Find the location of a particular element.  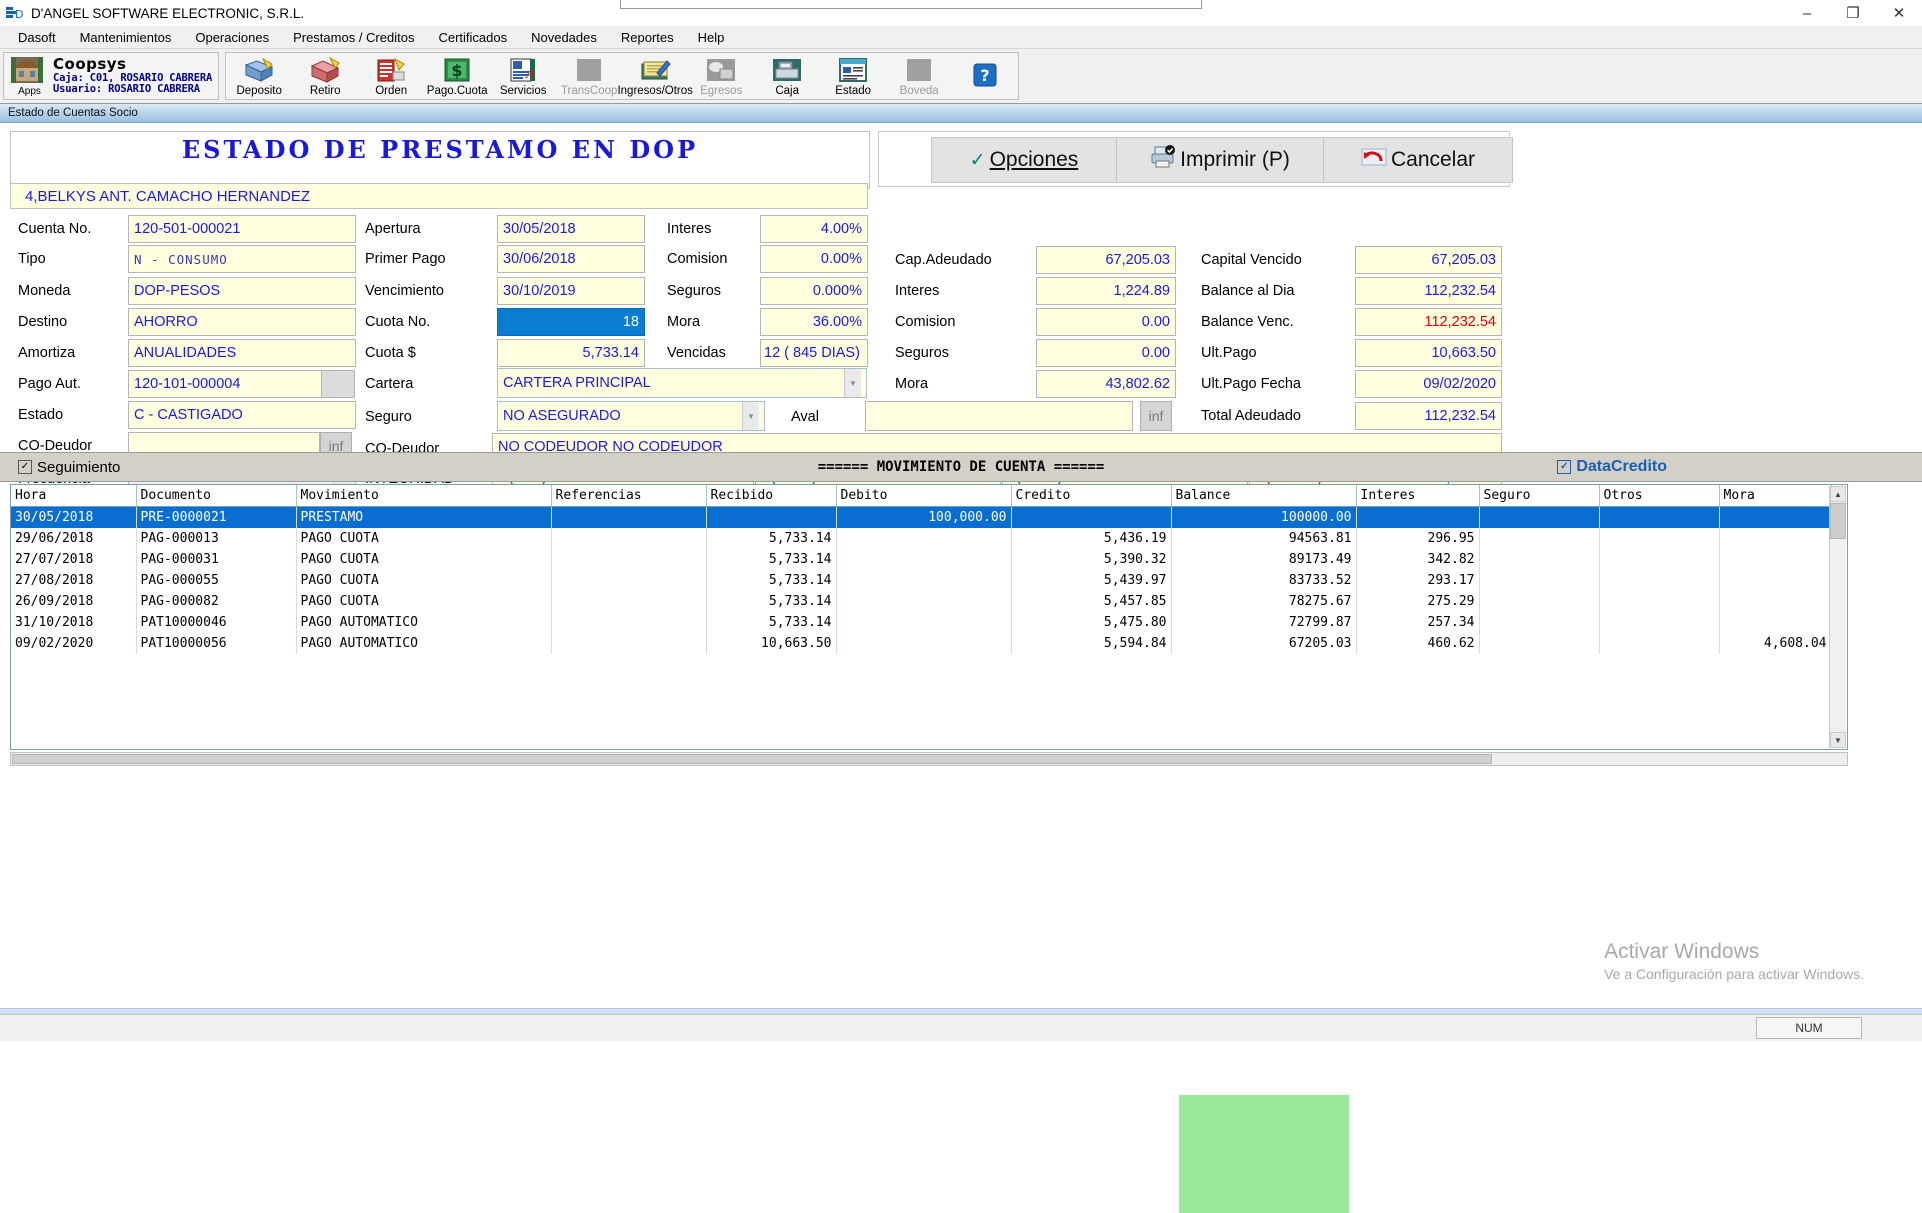

toolbar-button-ingresos-otros: Ingresos/Otros is located at coordinates (655, 76).